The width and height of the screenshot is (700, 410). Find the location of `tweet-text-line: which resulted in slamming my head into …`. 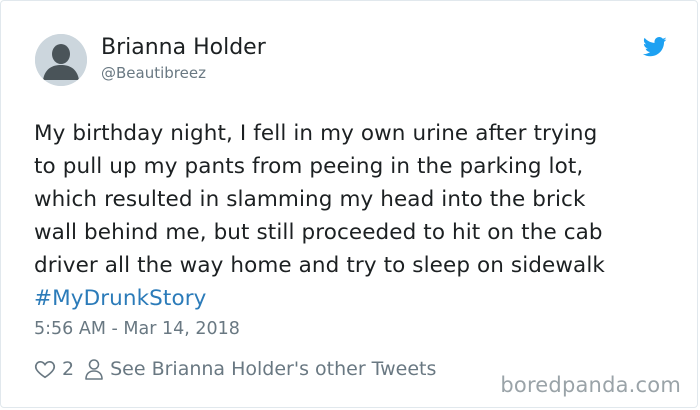

tweet-text-line: which resulted in slamming my head into … is located at coordinates (310, 199).